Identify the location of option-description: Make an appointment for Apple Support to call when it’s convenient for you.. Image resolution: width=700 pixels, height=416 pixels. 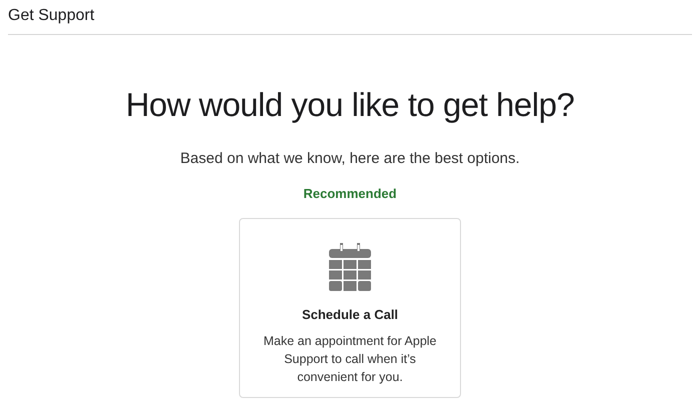
(350, 359).